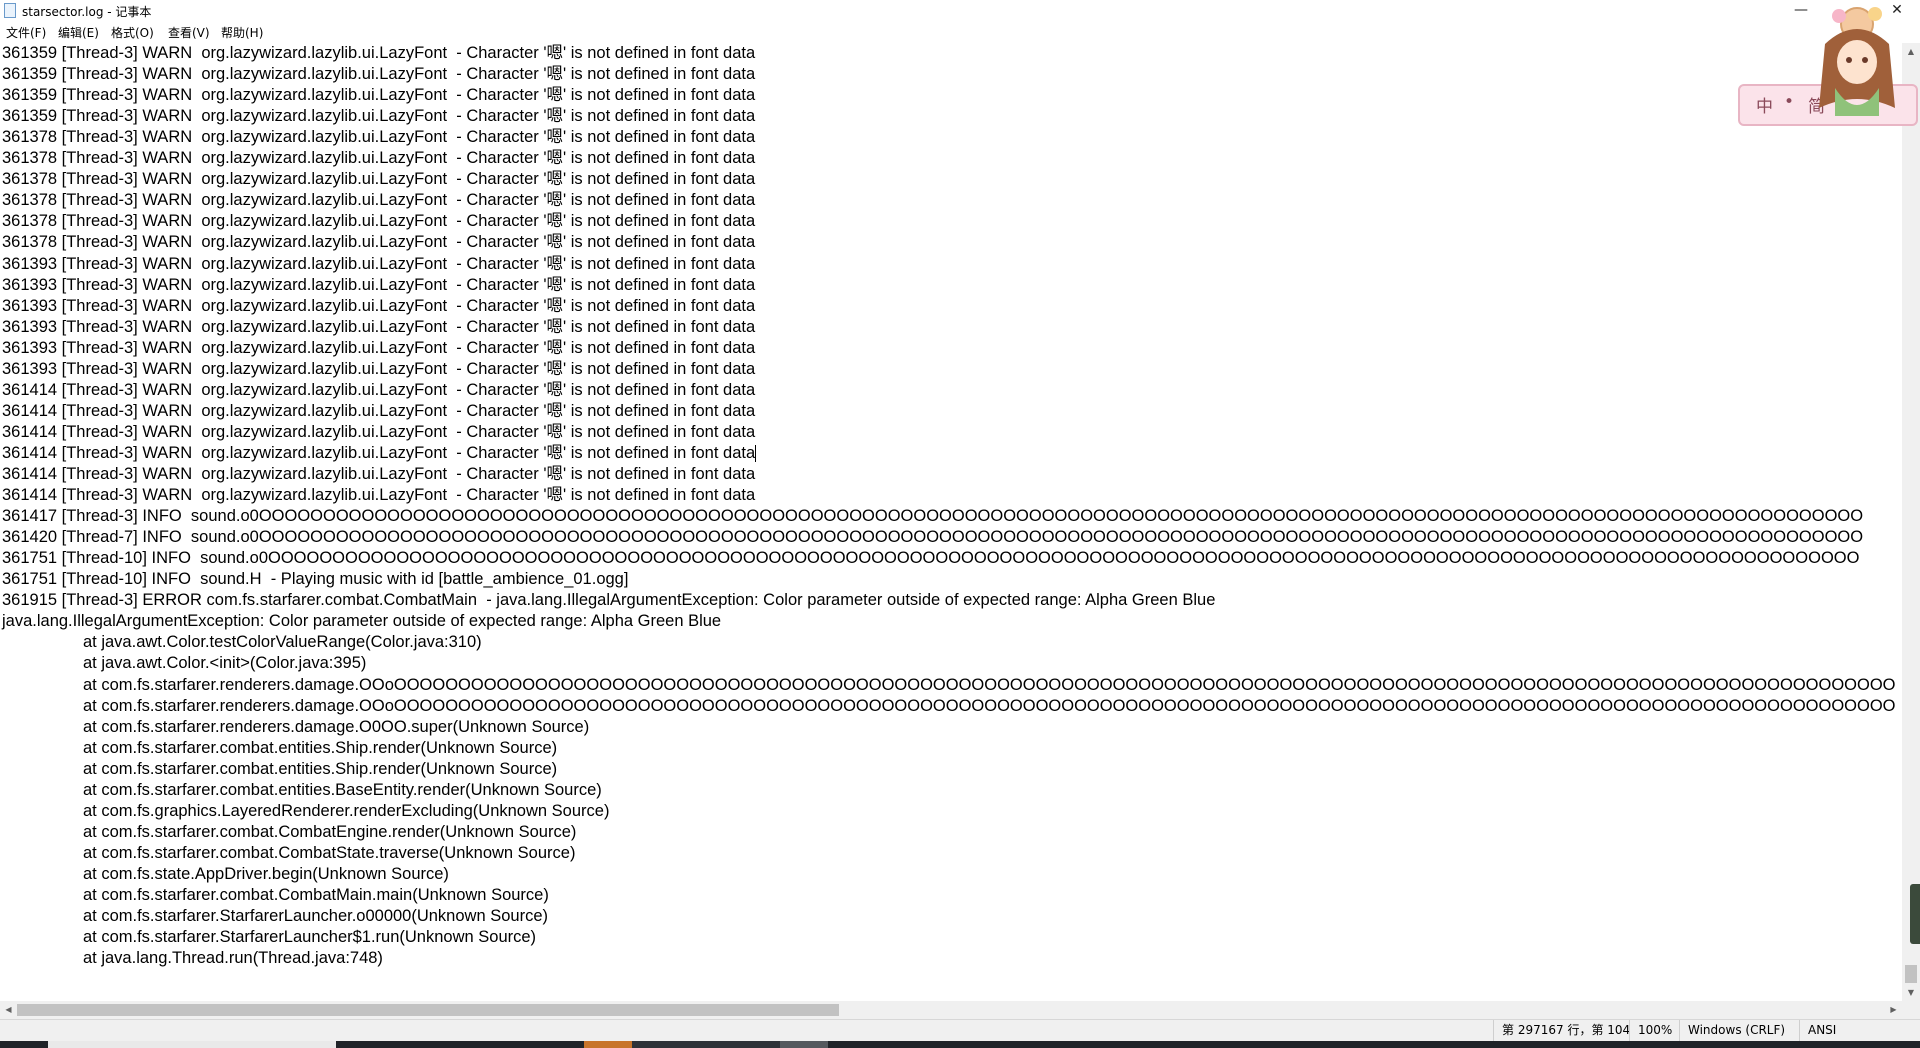  What do you see at coordinates (10, 10) in the screenshot?
I see `notepad-icon` at bounding box center [10, 10].